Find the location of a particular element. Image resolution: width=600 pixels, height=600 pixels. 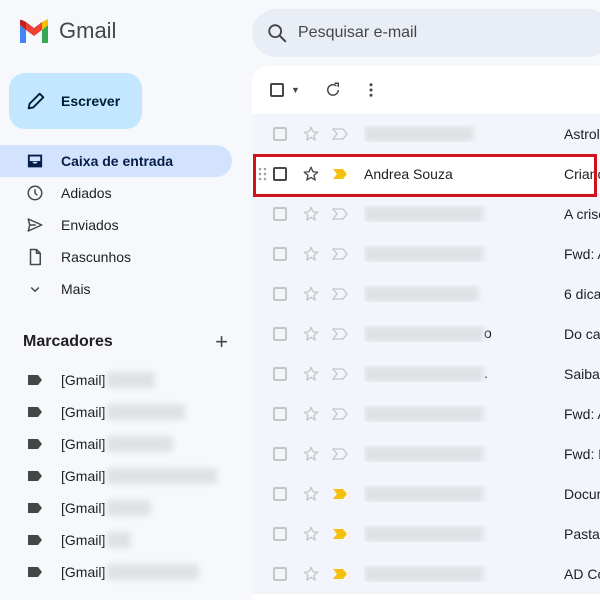

clock-icon is located at coordinates (35, 193).